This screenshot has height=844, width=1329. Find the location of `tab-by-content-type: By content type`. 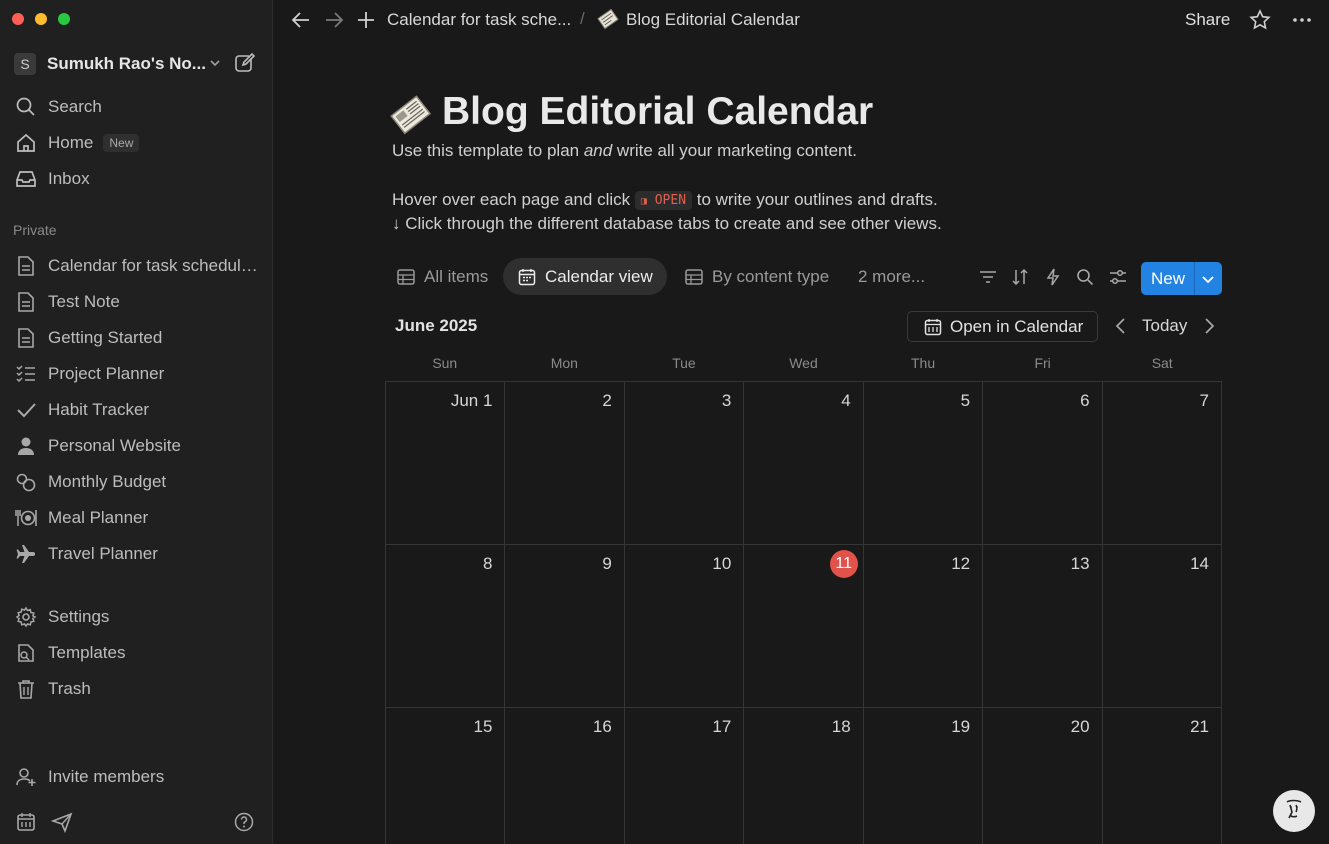

tab-by-content-type: By content type is located at coordinates (759, 276).